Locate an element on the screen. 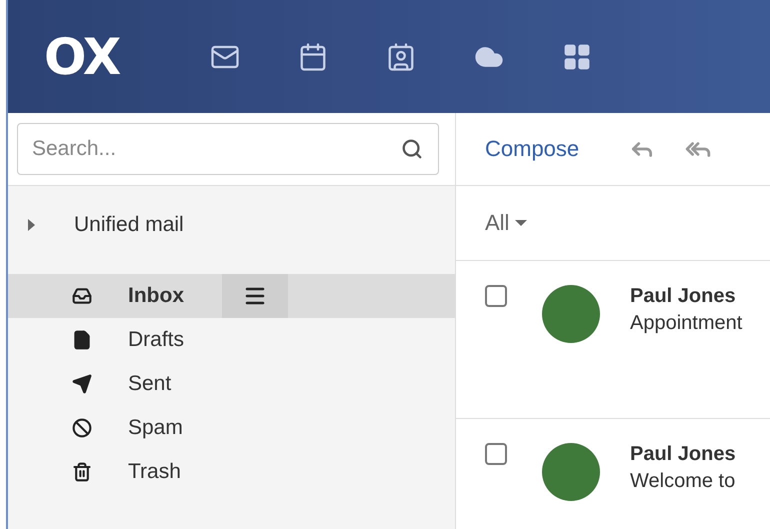 This screenshot has height=529, width=770. folder-item: Drafts is located at coordinates (231, 340).